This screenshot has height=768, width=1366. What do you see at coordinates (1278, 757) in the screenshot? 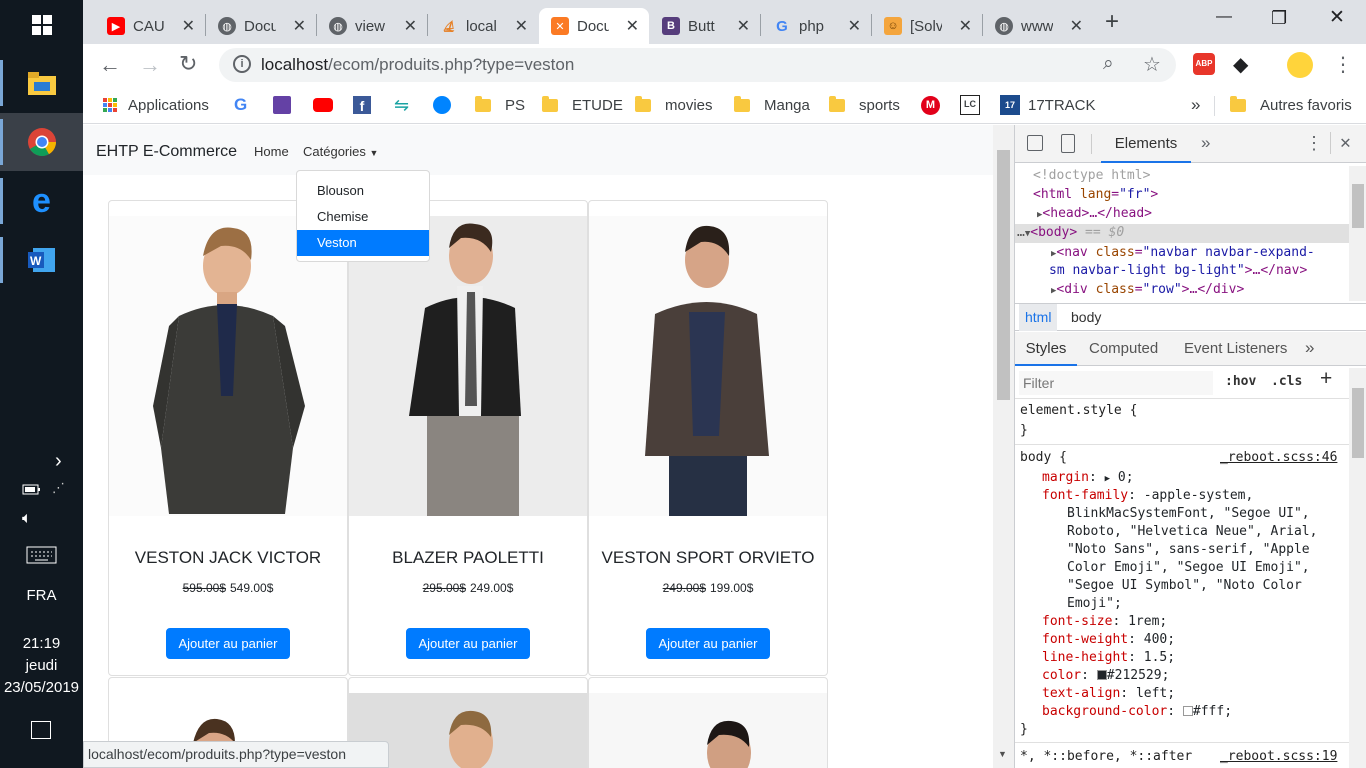
I see `universal-rule-source-link: _reboot.scss:19` at bounding box center [1278, 757].